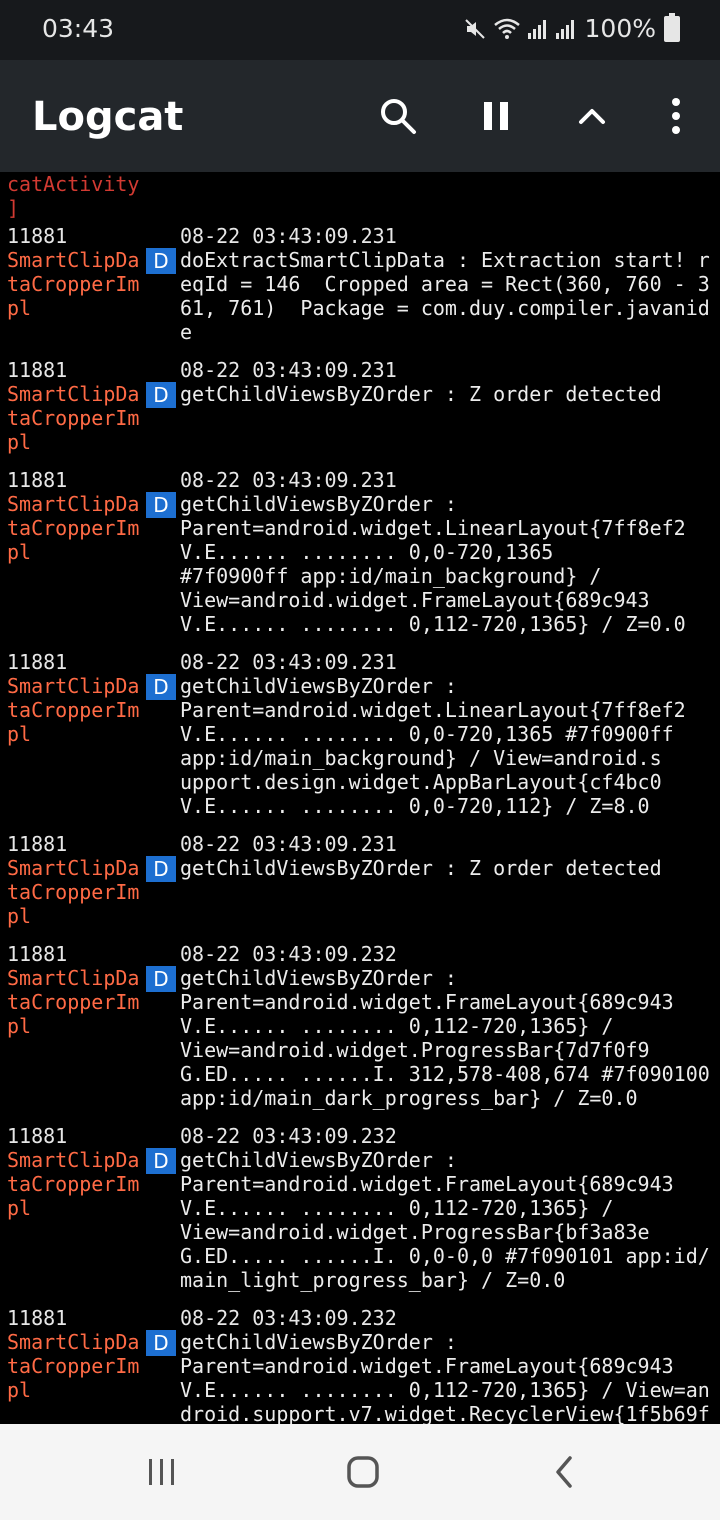 Image resolution: width=720 pixels, height=1520 pixels. What do you see at coordinates (672, 27) in the screenshot?
I see `battery-icon` at bounding box center [672, 27].